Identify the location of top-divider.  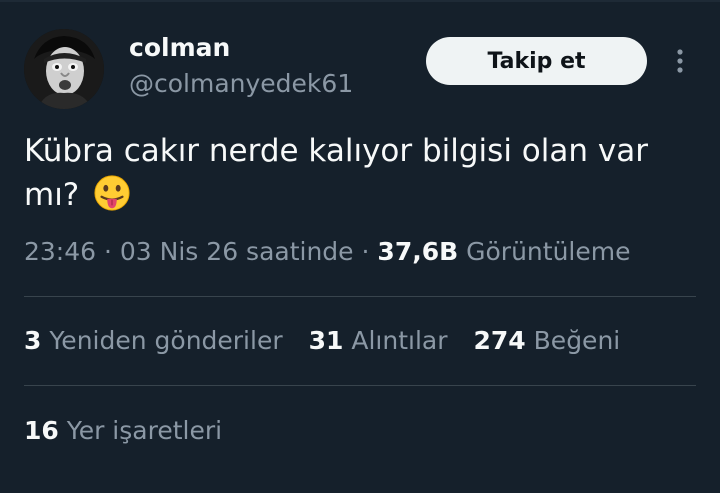
(360, 1).